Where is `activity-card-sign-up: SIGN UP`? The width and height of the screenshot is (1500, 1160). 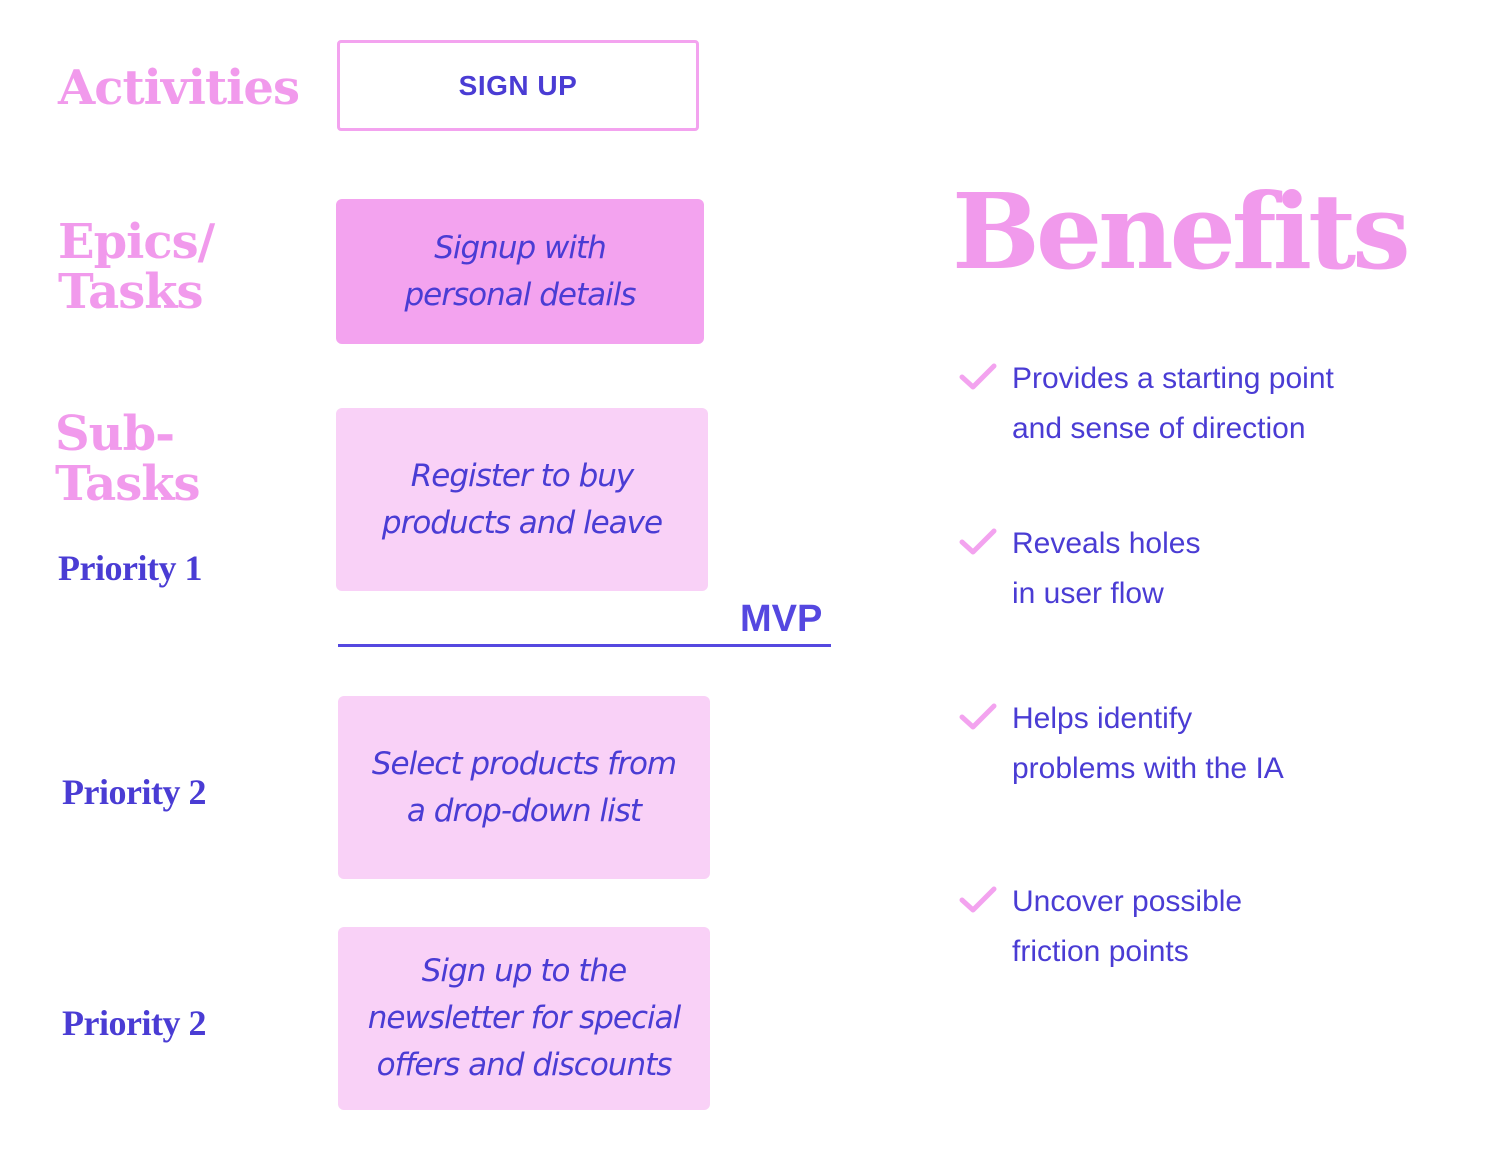
activity-card-sign-up: SIGN UP is located at coordinates (518, 85).